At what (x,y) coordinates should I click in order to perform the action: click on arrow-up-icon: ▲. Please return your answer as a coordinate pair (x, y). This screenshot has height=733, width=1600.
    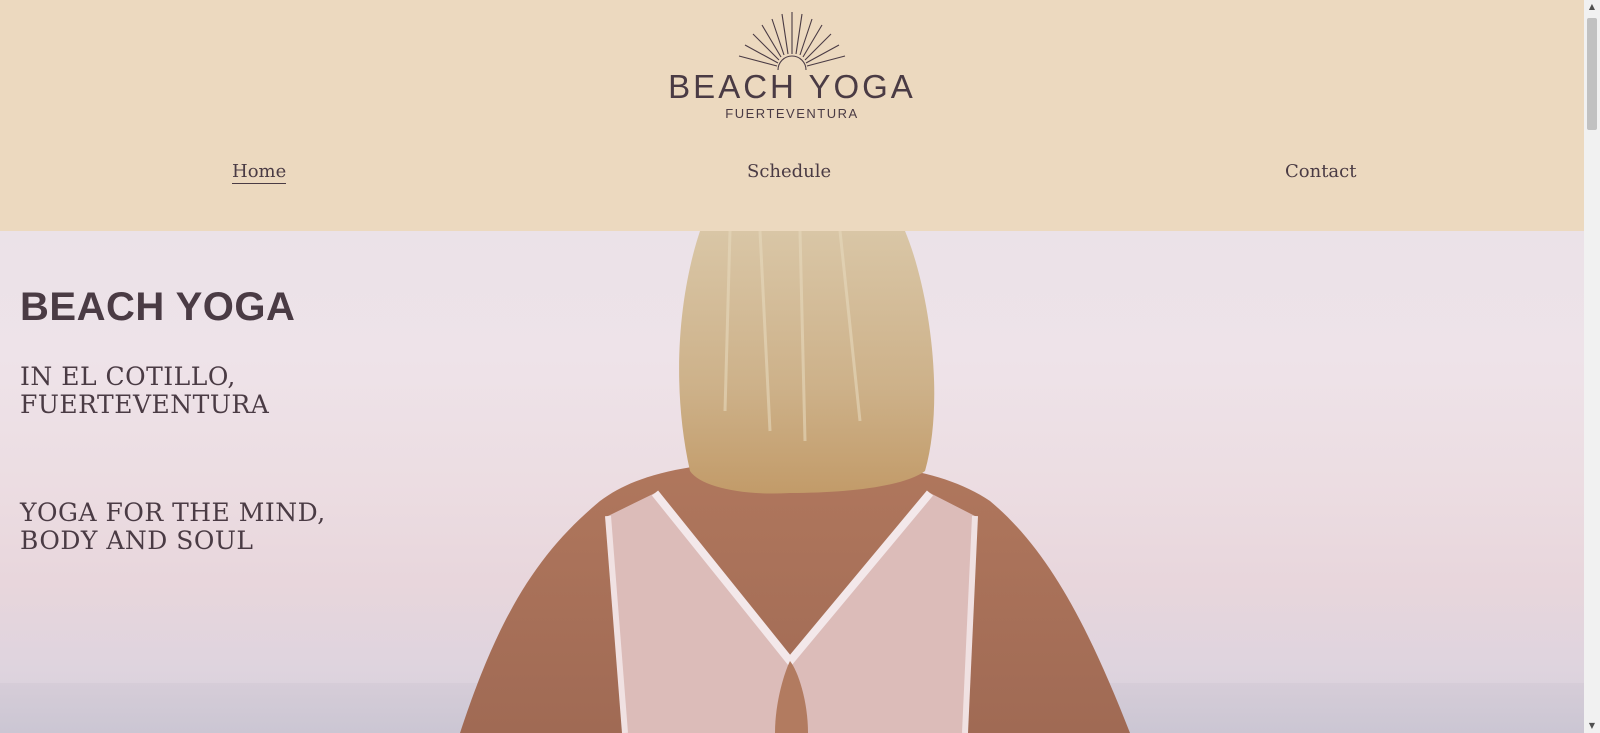
    Looking at the image, I should click on (1592, 7).